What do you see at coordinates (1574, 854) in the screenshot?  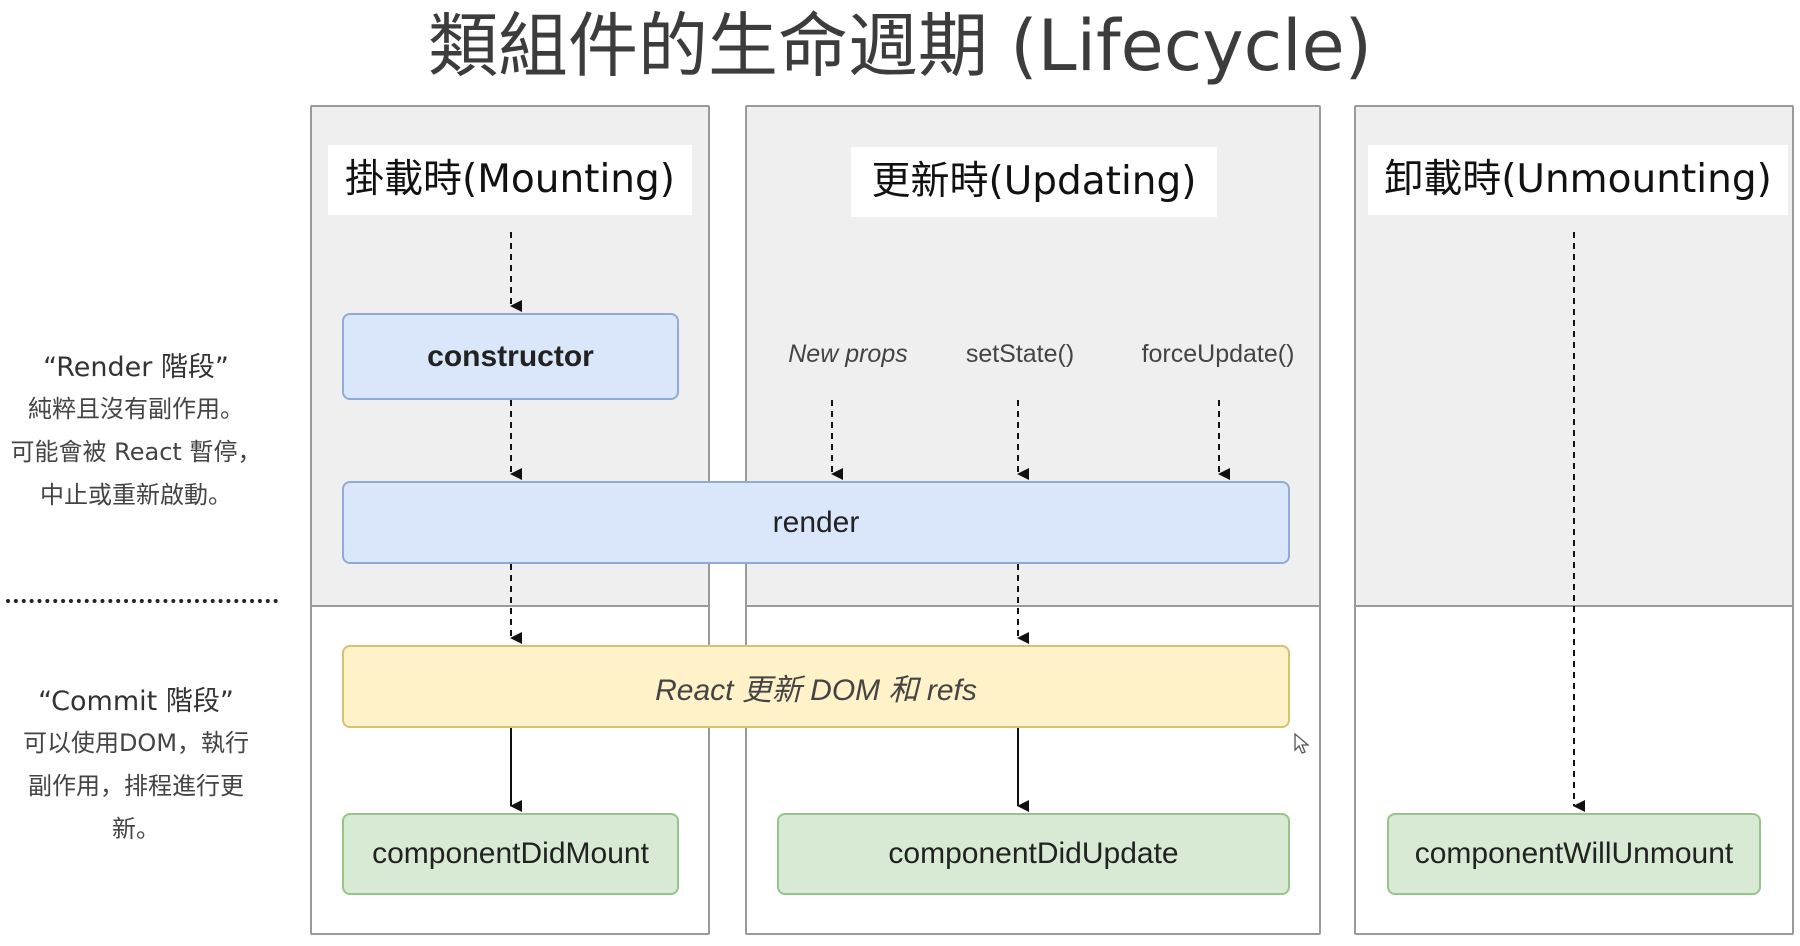 I see `component-will-unmount-box: componentWillUnmount` at bounding box center [1574, 854].